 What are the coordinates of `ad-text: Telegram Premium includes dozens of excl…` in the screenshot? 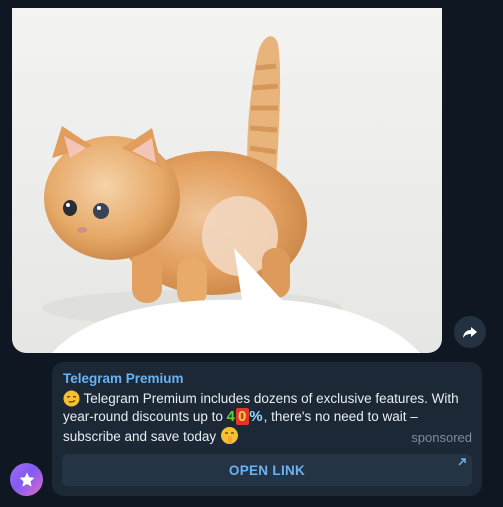 It's located at (265, 418).